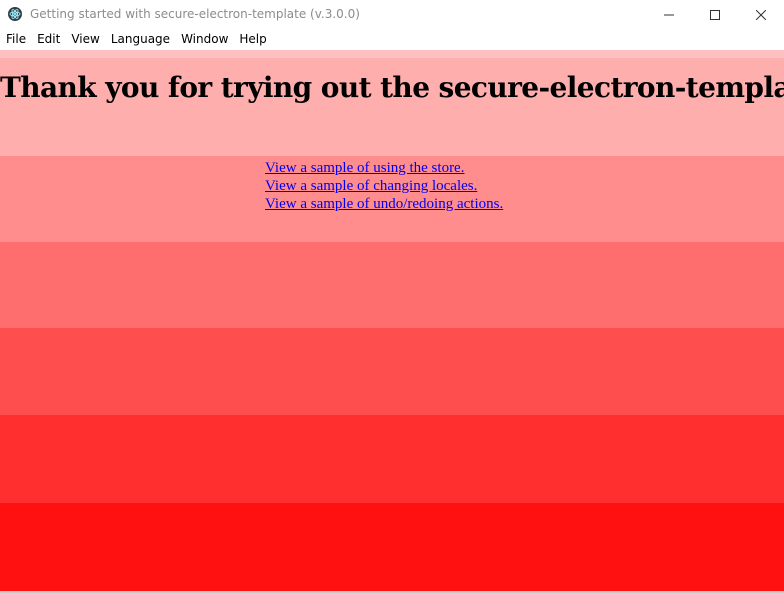 The width and height of the screenshot is (784, 593). Describe the element at coordinates (84, 39) in the screenshot. I see `menu-view: View` at that location.